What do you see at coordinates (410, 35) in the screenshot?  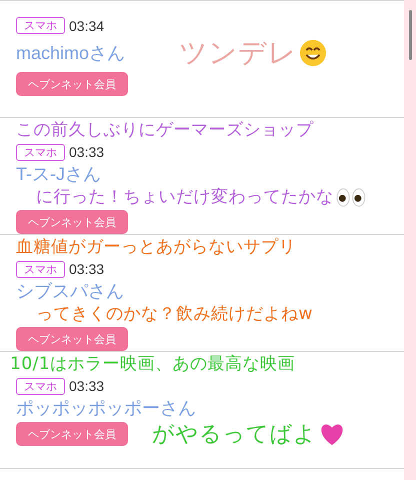 I see `scrollbar-thumb` at bounding box center [410, 35].